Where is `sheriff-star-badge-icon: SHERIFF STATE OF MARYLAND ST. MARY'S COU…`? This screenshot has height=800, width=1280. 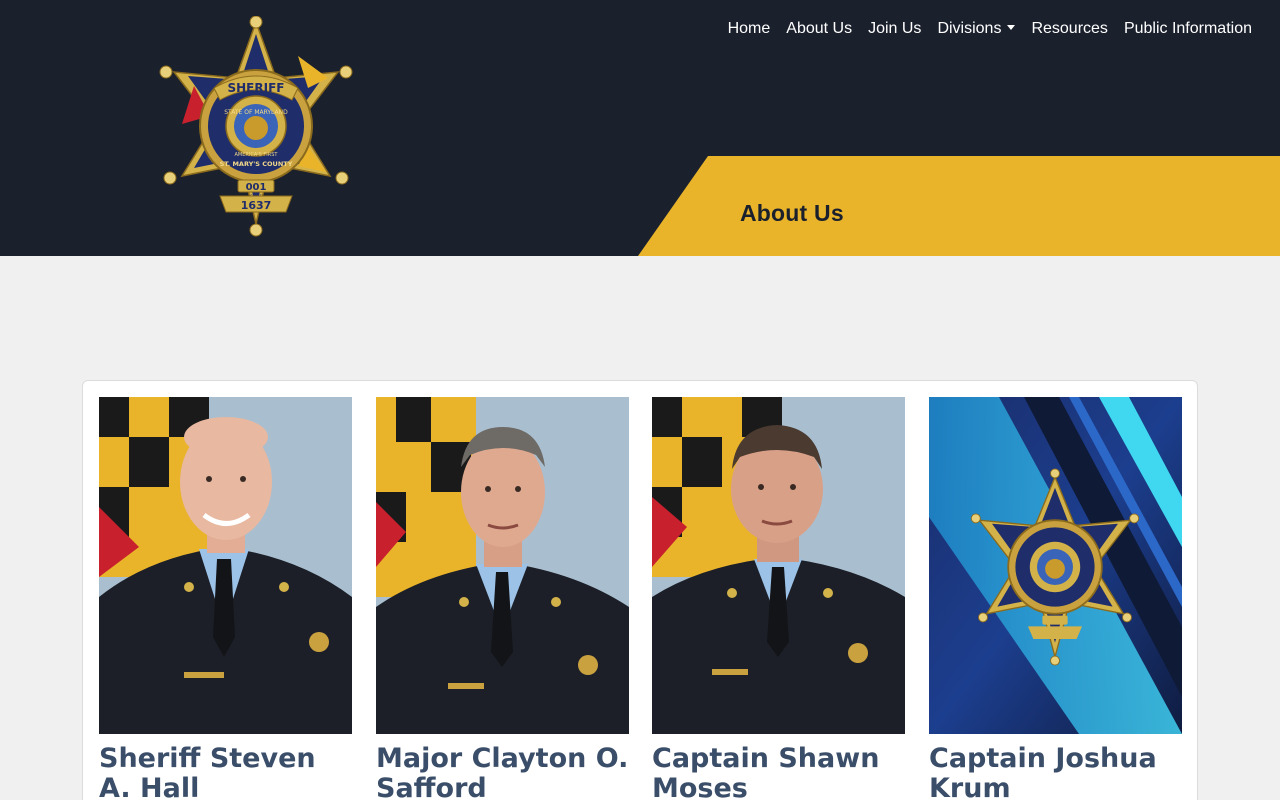 sheriff-star-badge-icon: SHERIFF STATE OF MARYLAND ST. MARY'S COU… is located at coordinates (256, 126).